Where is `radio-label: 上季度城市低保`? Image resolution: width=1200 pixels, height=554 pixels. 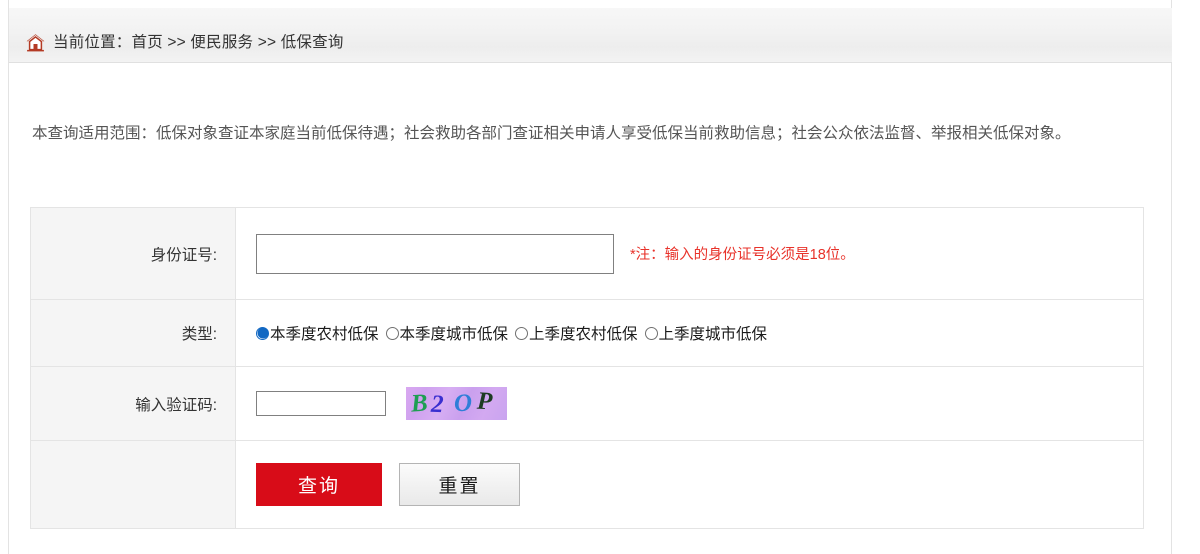
radio-label: 上季度城市低保 is located at coordinates (713, 334).